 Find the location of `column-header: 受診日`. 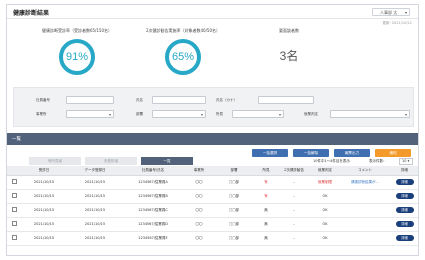

column-header: 受診日 is located at coordinates (44, 171).